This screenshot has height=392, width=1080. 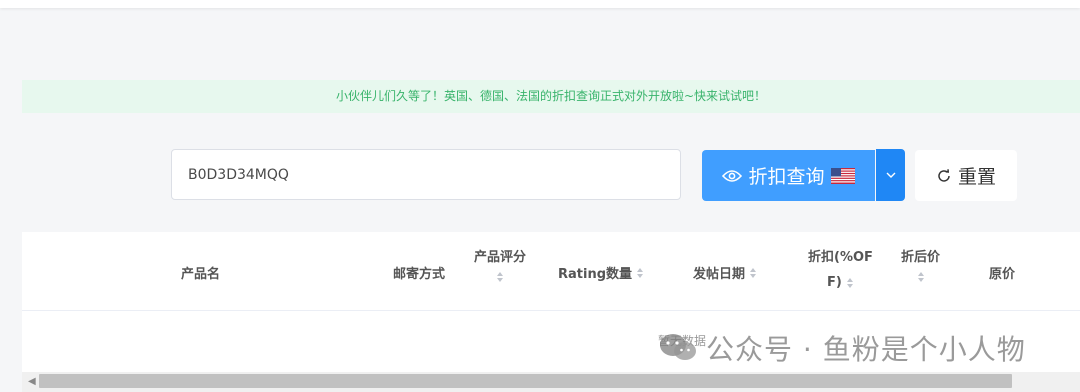 I want to click on column-shipping-method: 邮寄方式, so click(x=419, y=272).